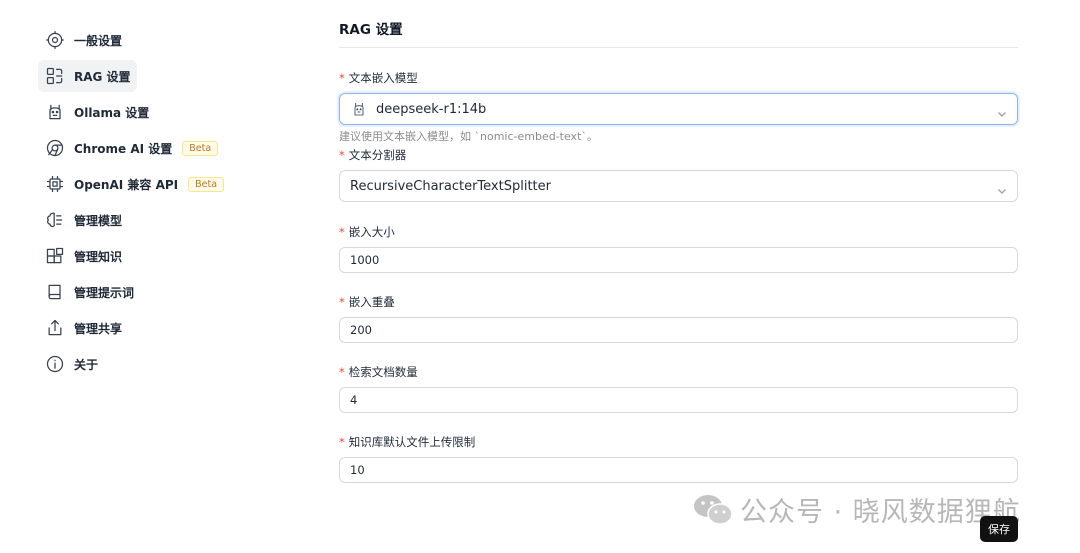  I want to click on chunk-size-input, so click(678, 260).